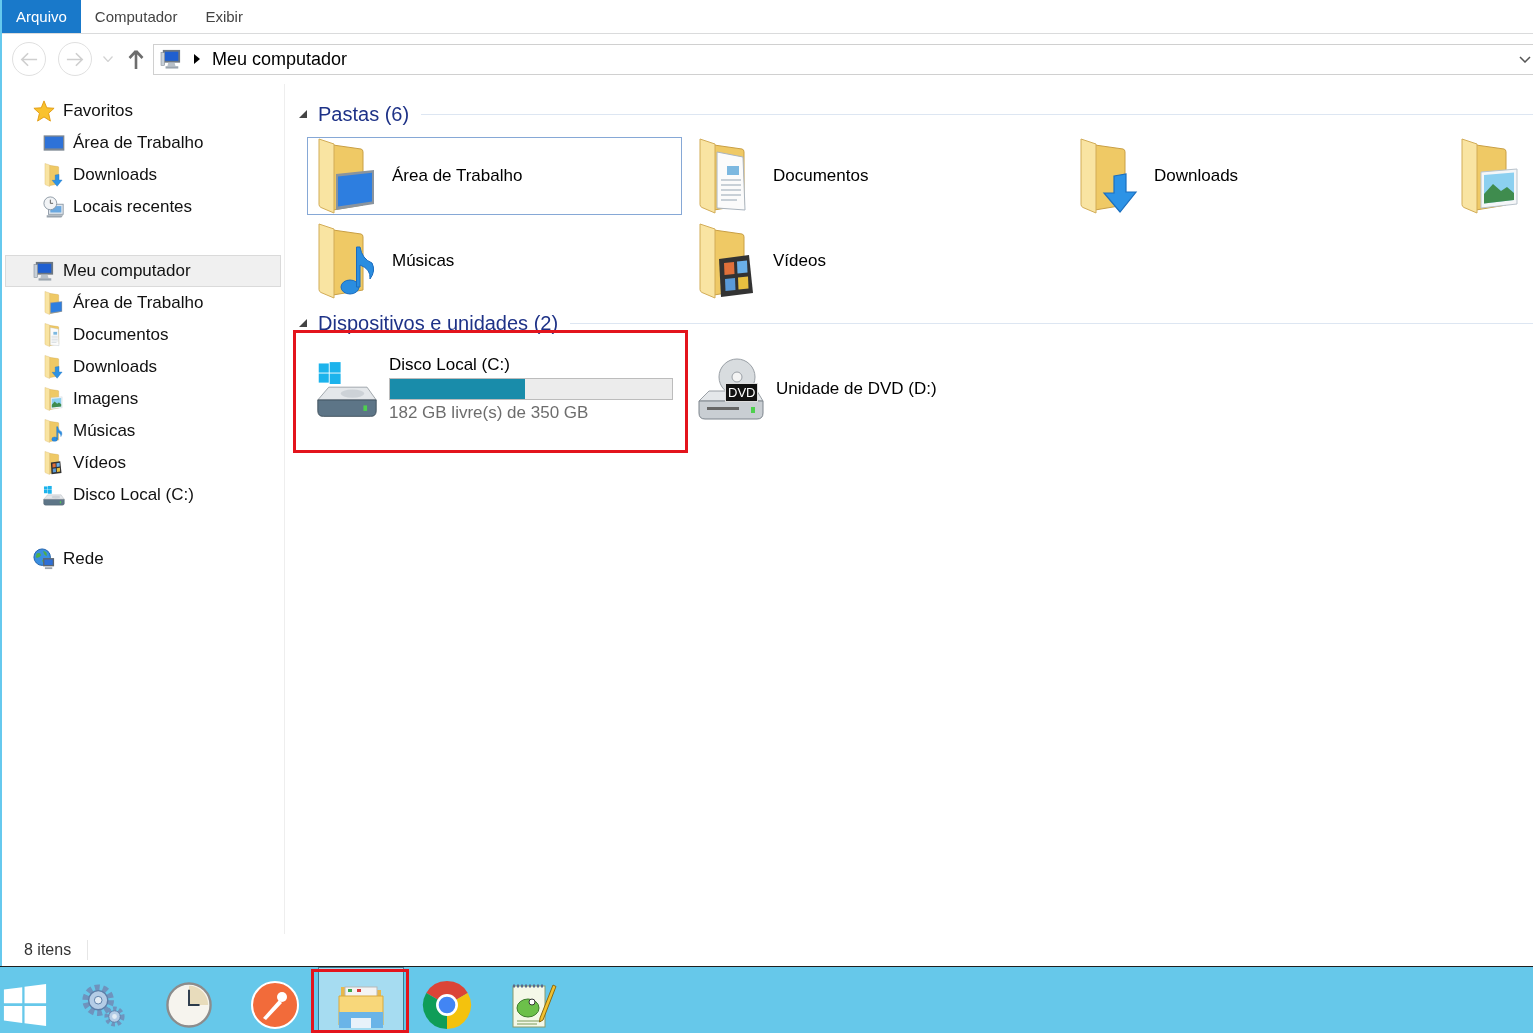  What do you see at coordinates (29, 59) in the screenshot?
I see `left-arrow-icon` at bounding box center [29, 59].